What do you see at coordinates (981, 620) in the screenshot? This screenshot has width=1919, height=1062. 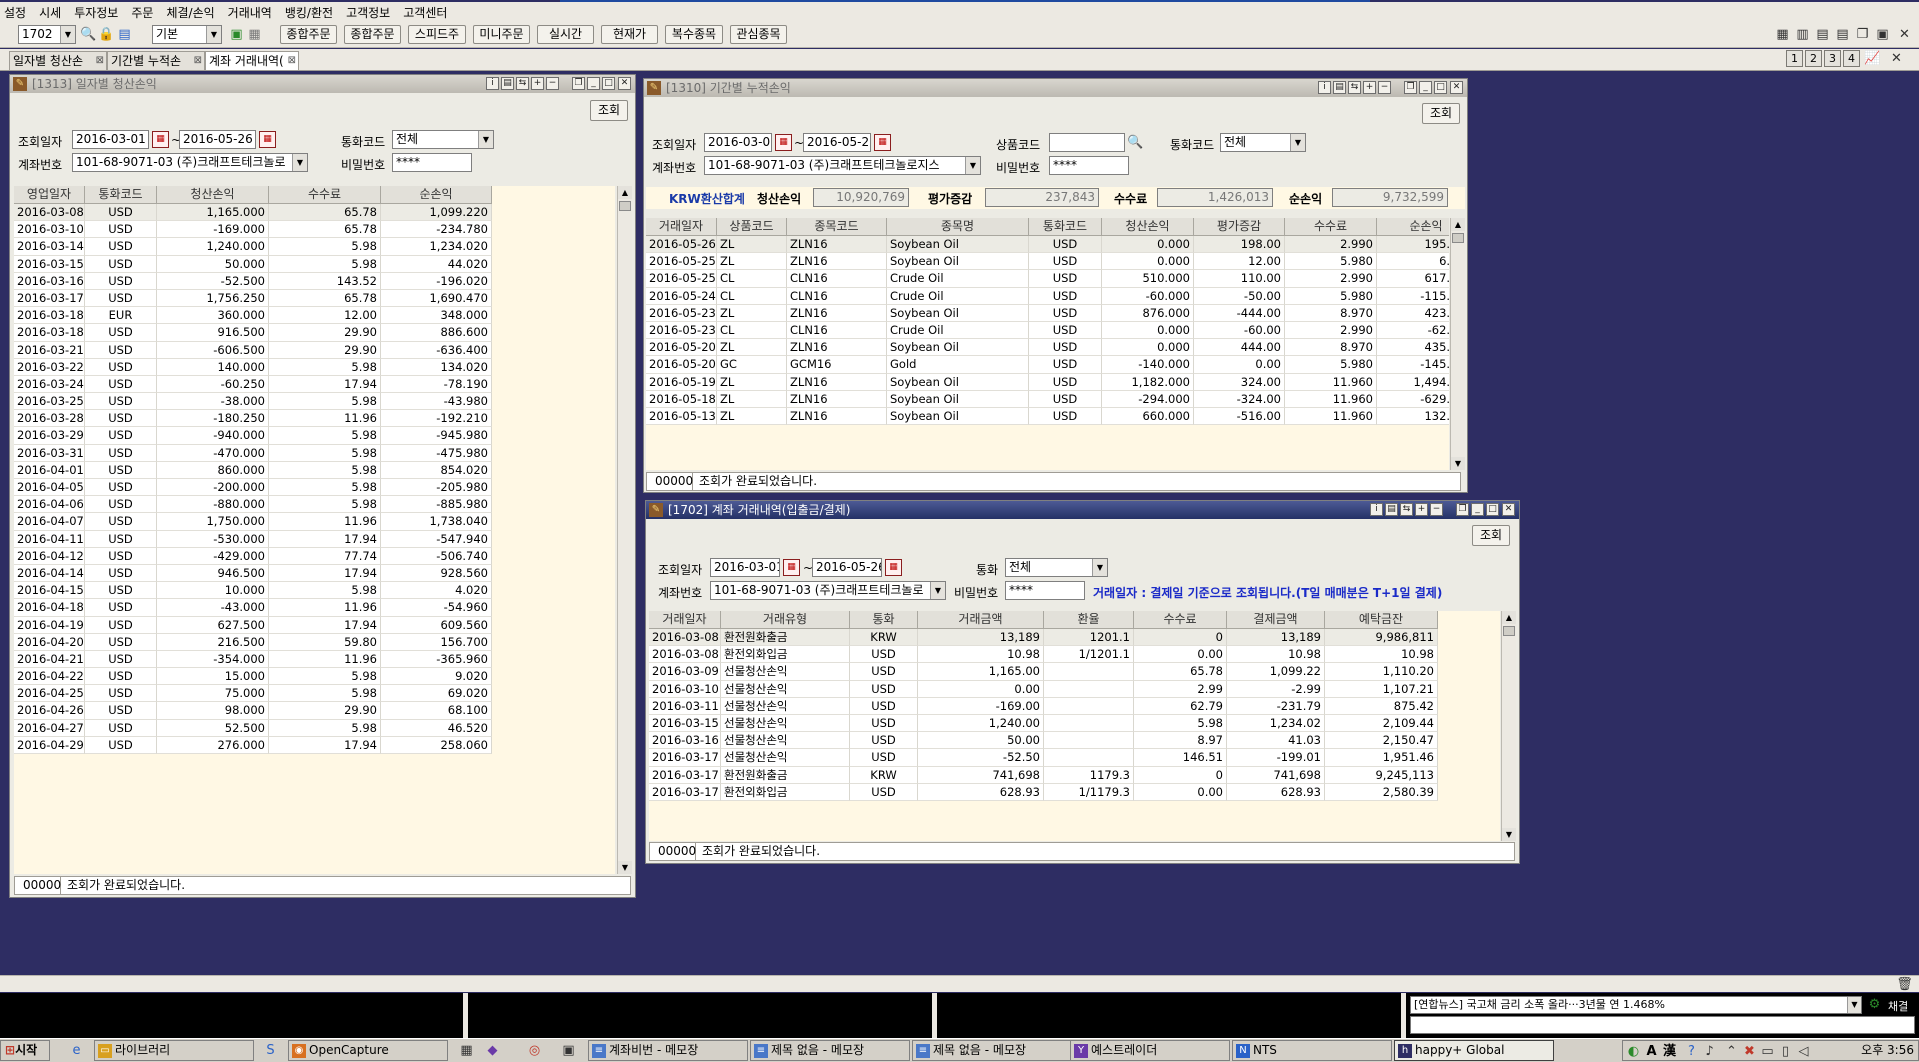 I see `column-header: 거래금액` at bounding box center [981, 620].